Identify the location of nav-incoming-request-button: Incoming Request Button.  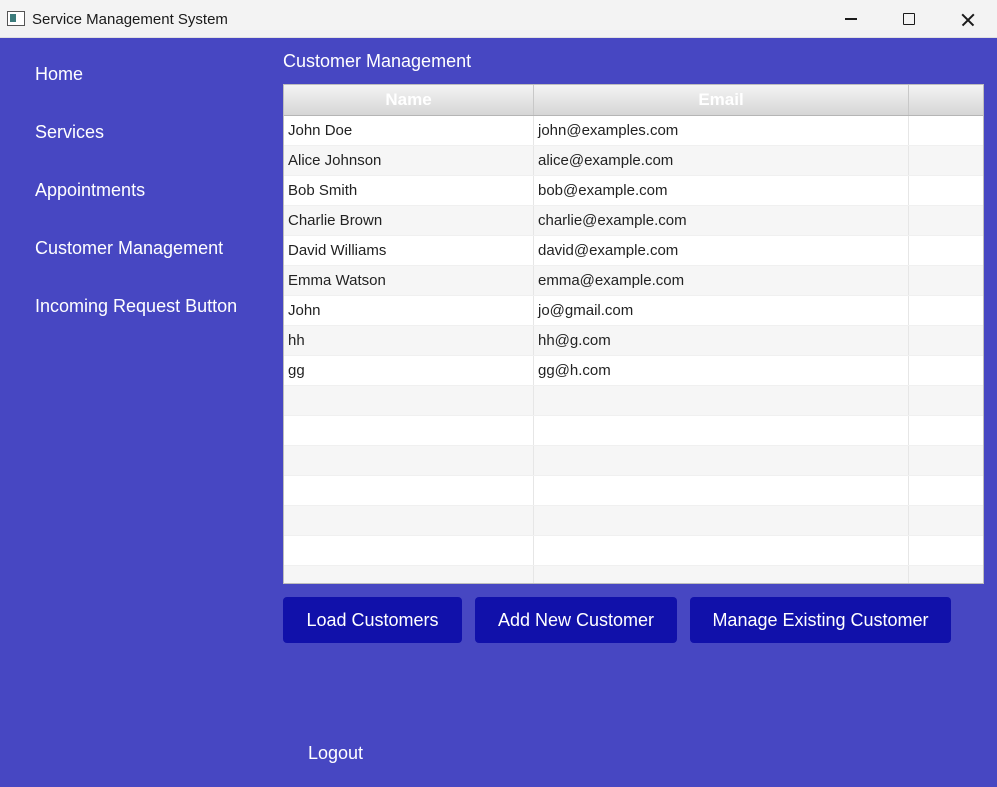
(136, 306).